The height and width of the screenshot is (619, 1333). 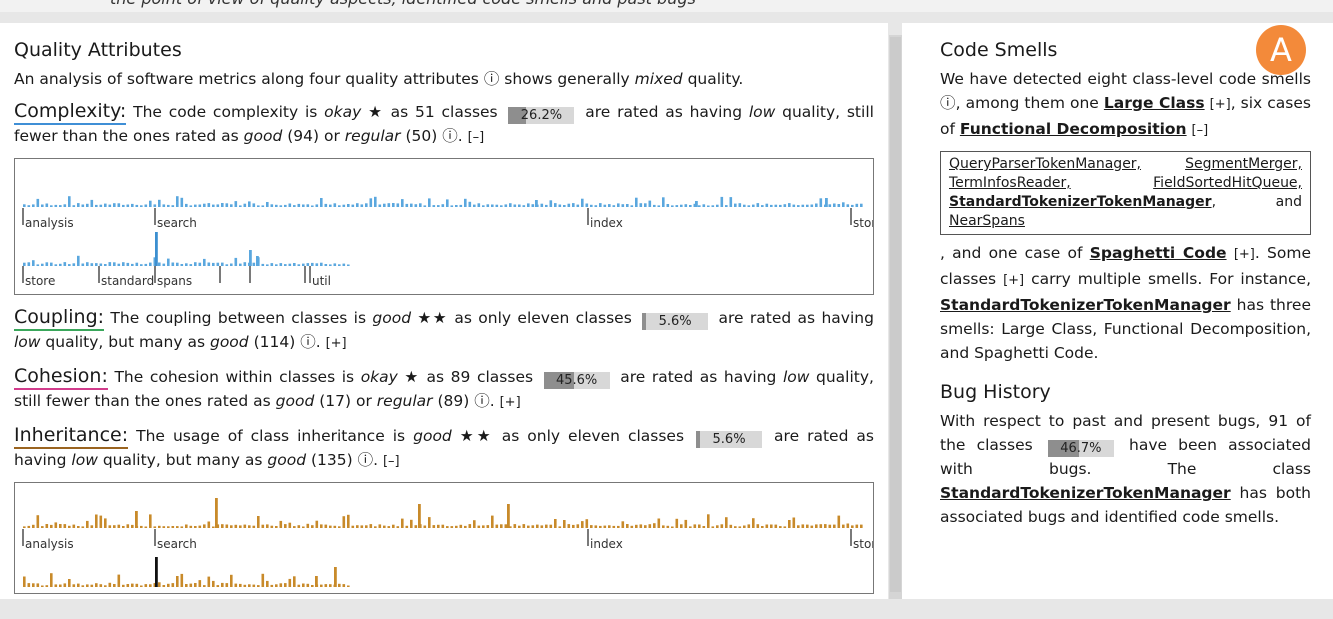 What do you see at coordinates (1085, 493) in the screenshot?
I see `class-link: StandardTokenizerTokenManager` at bounding box center [1085, 493].